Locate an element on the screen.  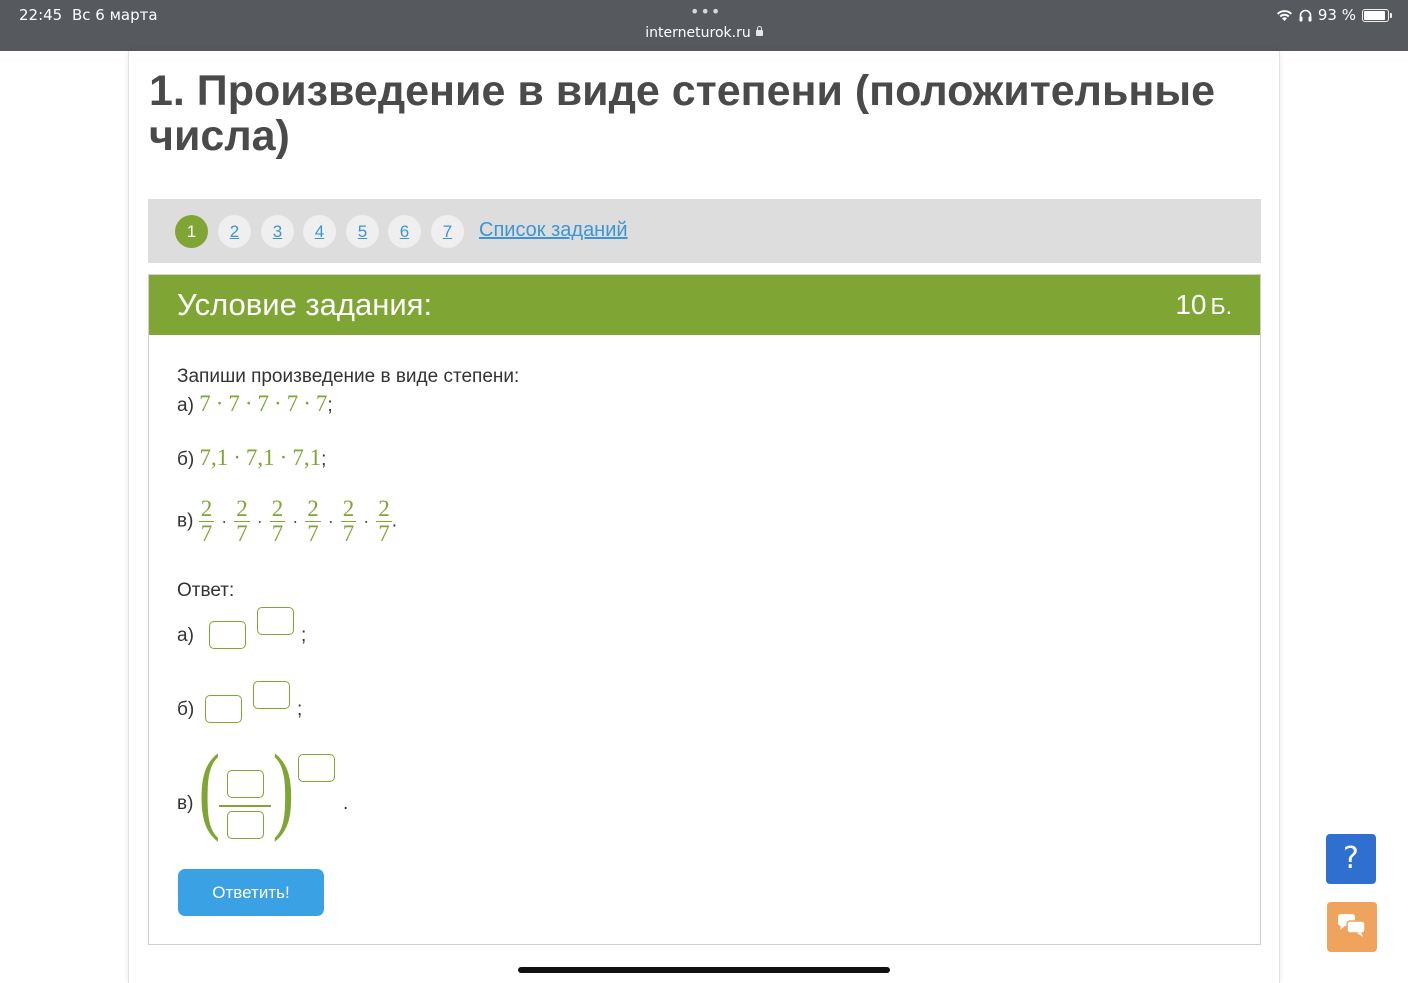
task-nav-4: 4 is located at coordinates (319, 231).